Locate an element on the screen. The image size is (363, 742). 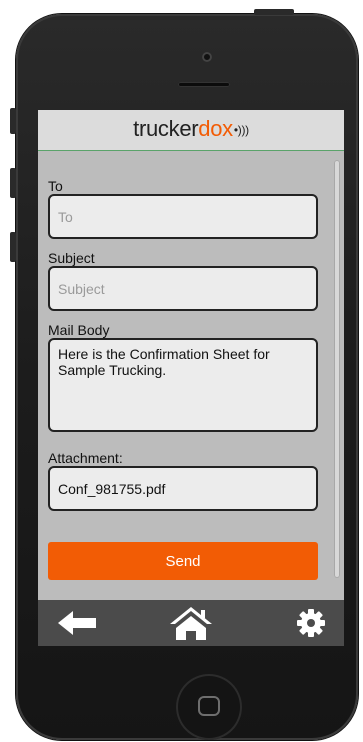
home-button is located at coordinates (191, 623).